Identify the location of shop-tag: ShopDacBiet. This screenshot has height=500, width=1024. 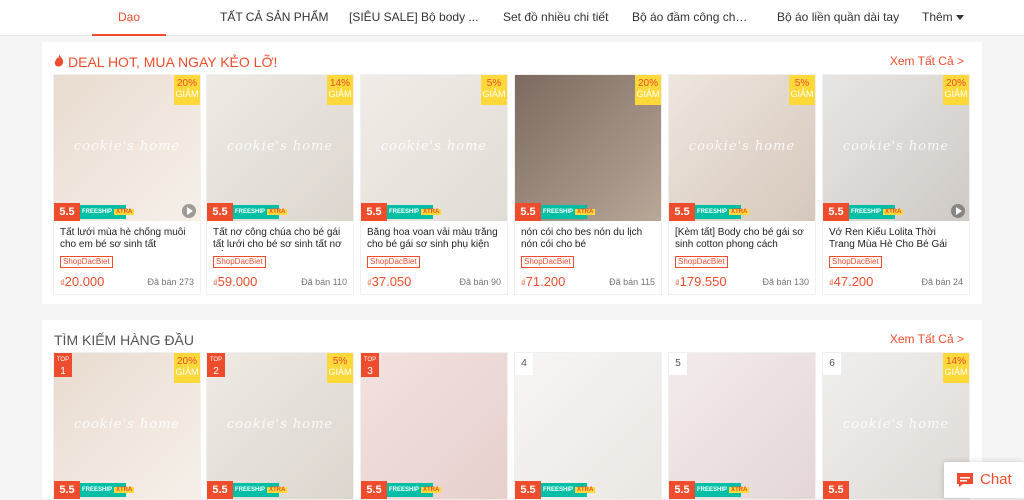
(701, 262).